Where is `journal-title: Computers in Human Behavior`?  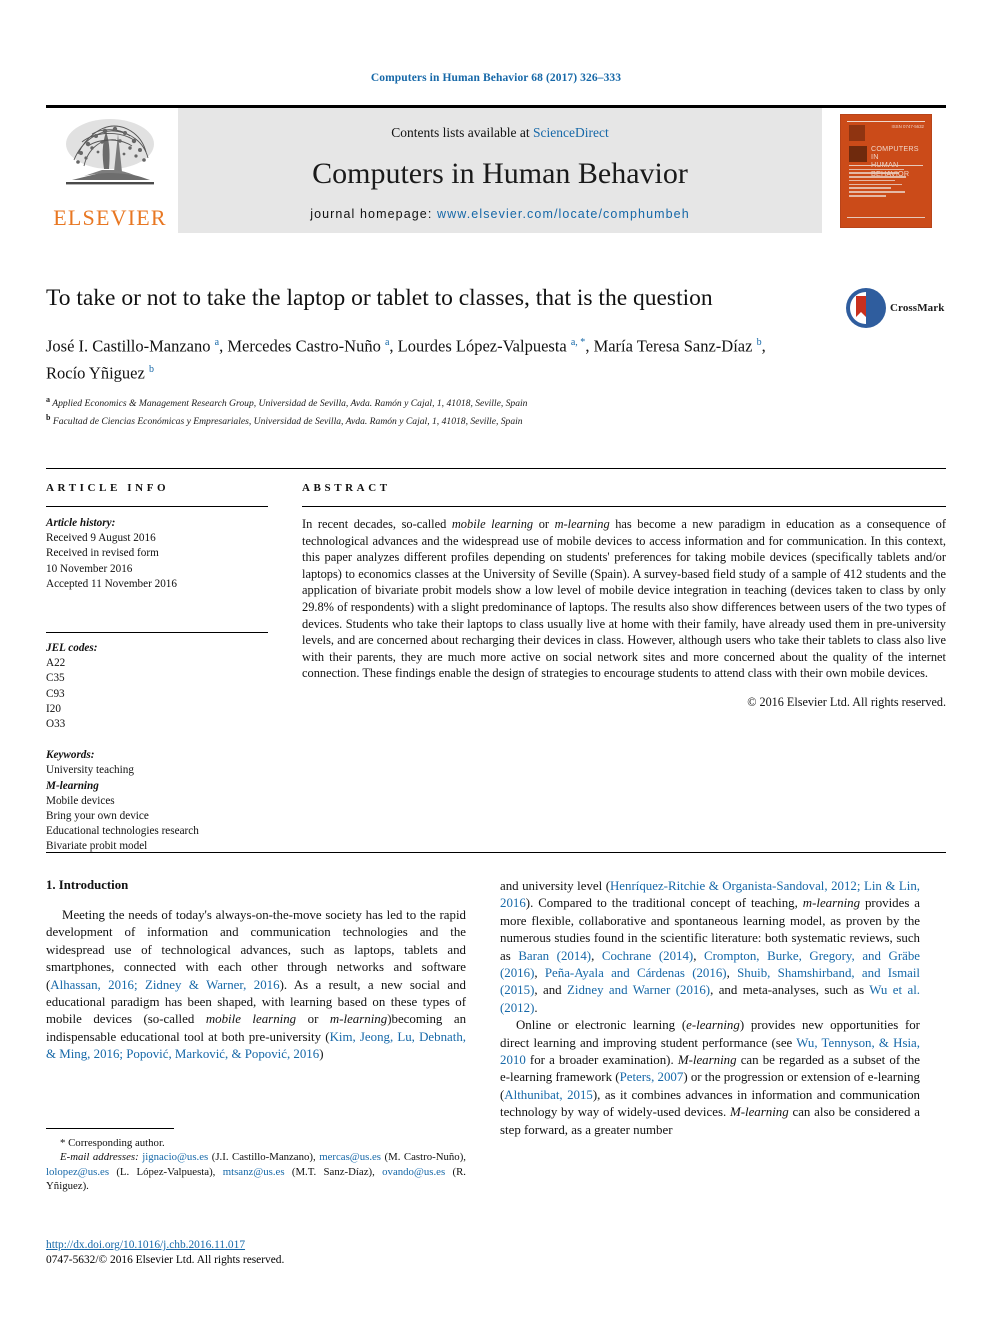 journal-title: Computers in Human Behavior is located at coordinates (500, 173).